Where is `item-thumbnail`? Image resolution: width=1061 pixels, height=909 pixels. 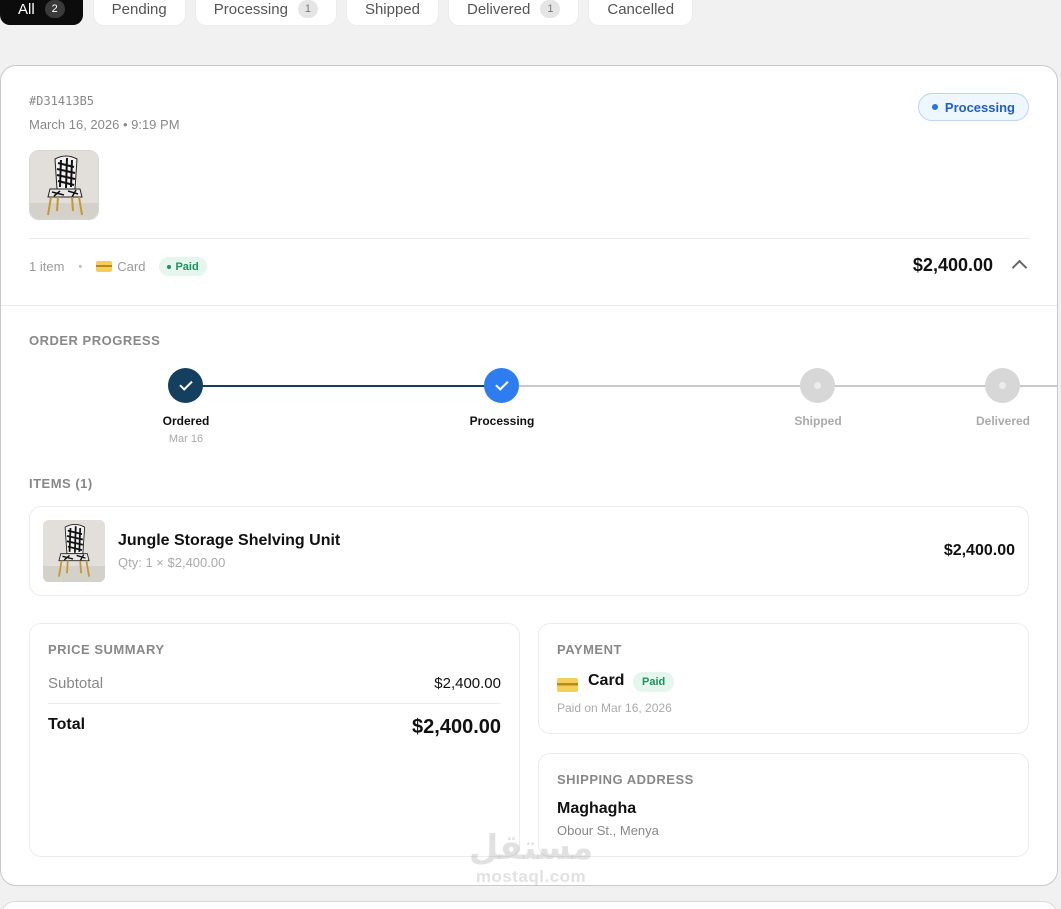 item-thumbnail is located at coordinates (74, 551).